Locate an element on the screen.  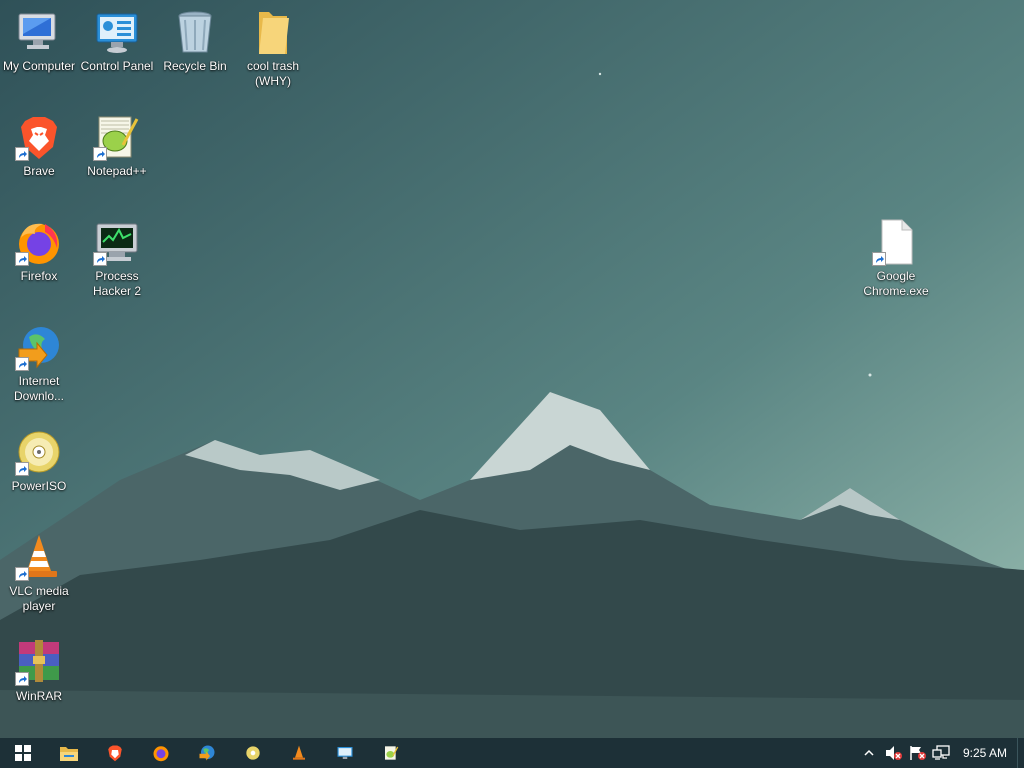
chevron-up-icon is located at coordinates (869, 752).